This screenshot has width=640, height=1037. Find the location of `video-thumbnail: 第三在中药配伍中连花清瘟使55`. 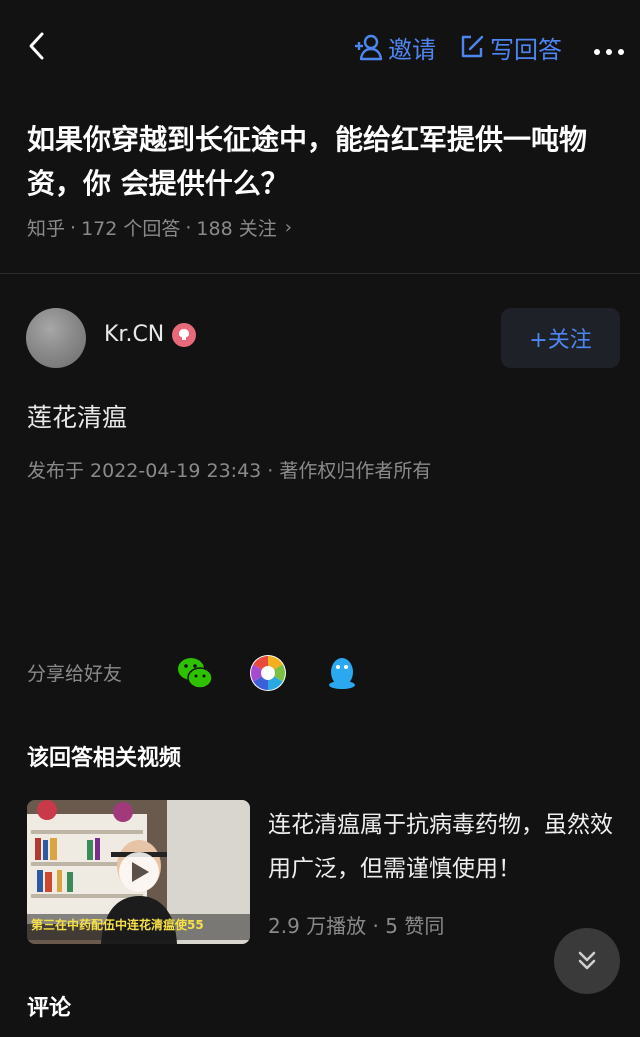

video-thumbnail: 第三在中药配伍中连花清瘟使55 is located at coordinates (138, 872).